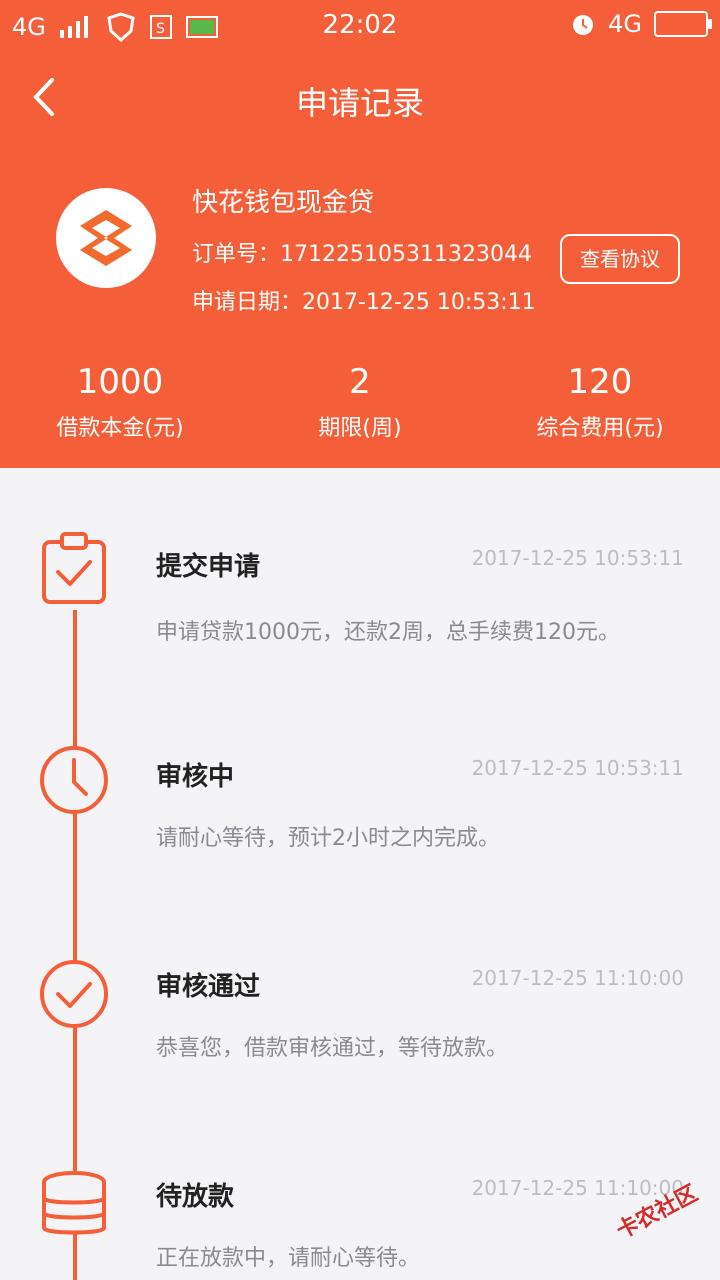 This screenshot has width=720, height=1280. I want to click on product-logo-icon, so click(106, 238).